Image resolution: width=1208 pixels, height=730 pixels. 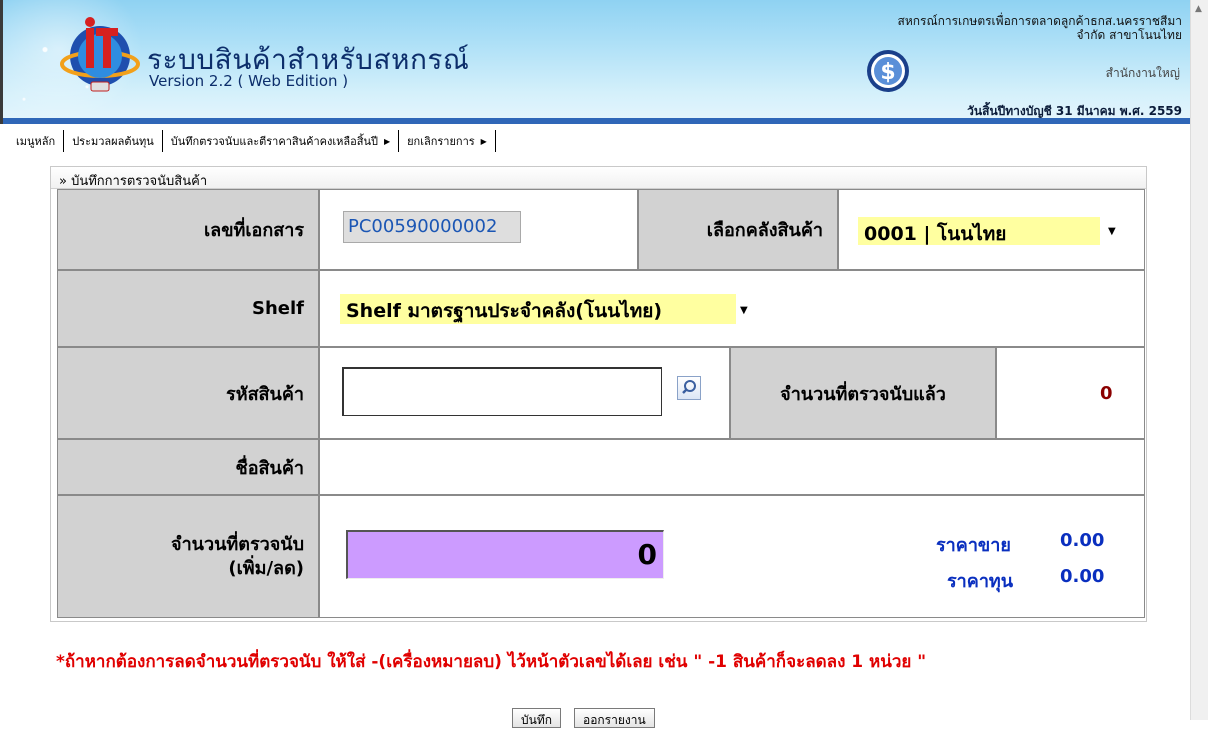 What do you see at coordinates (505, 554) in the screenshot?
I see `qty-input: 0` at bounding box center [505, 554].